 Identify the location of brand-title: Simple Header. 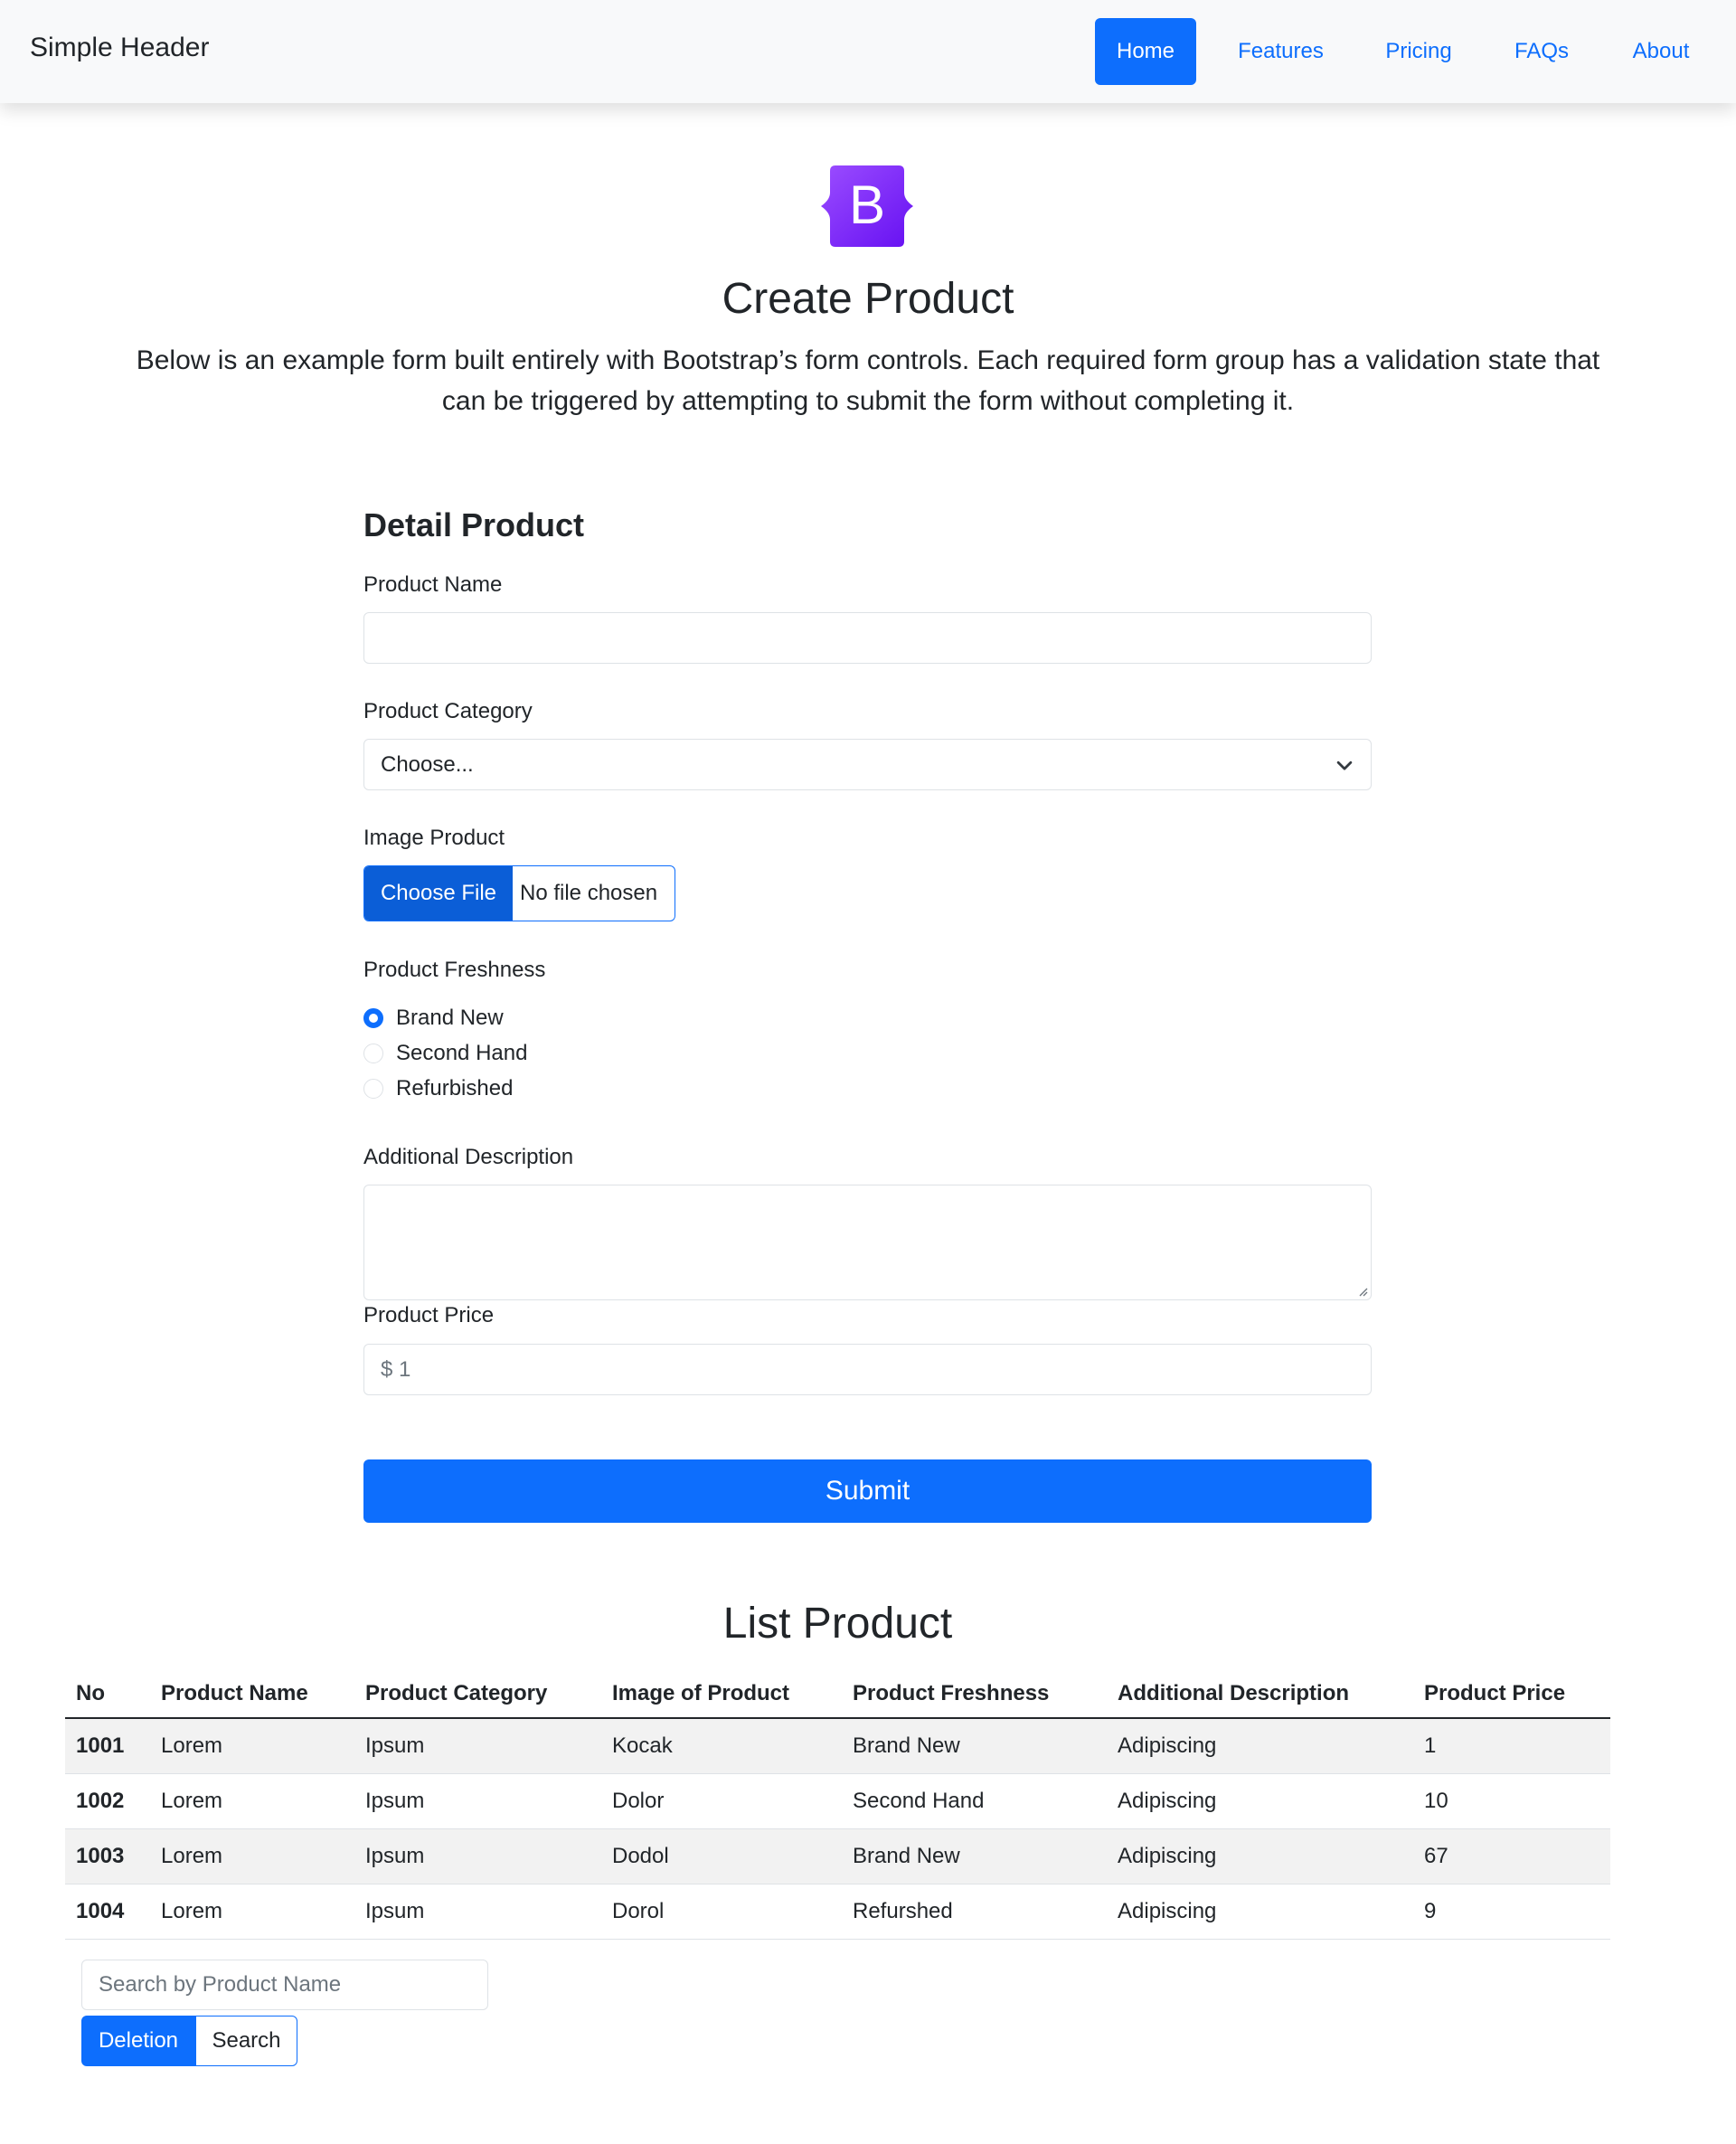
(120, 48).